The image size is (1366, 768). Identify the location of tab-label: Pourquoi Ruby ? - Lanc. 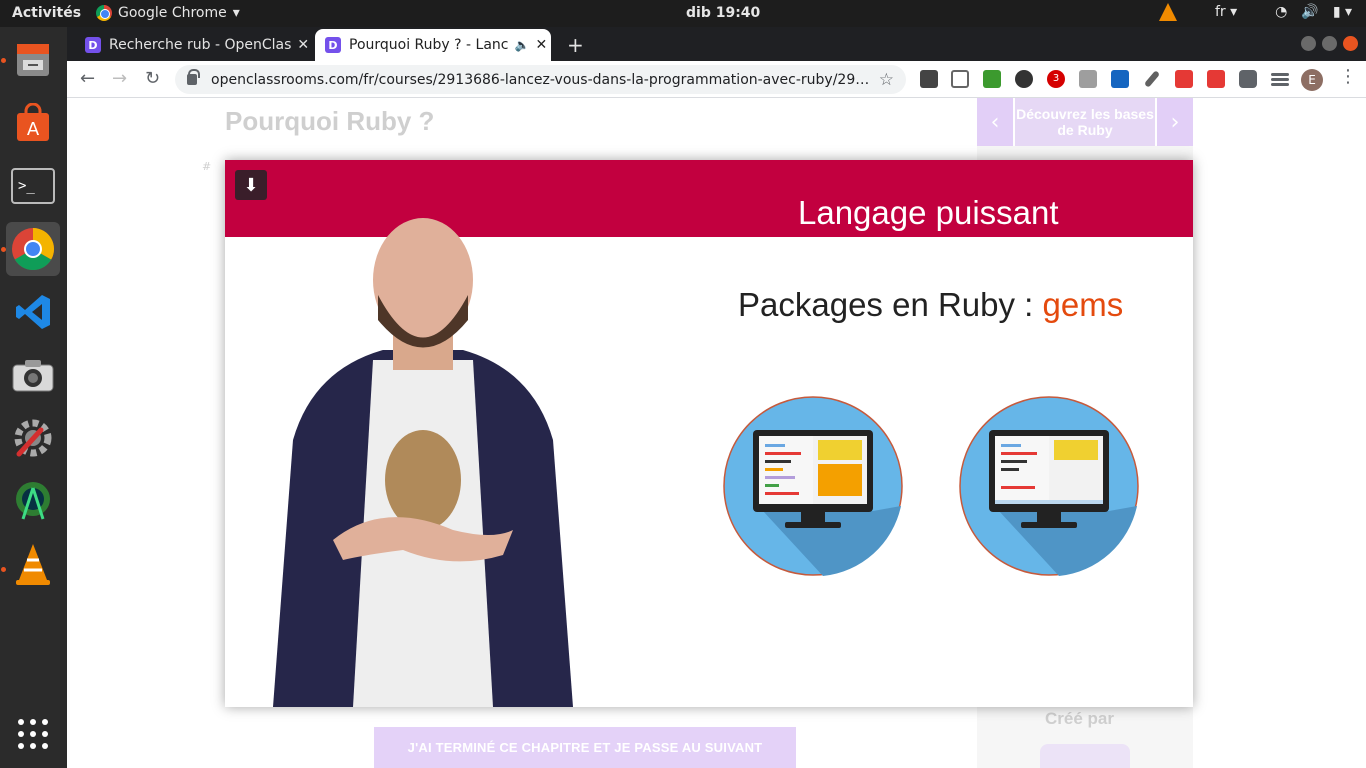
(429, 45).